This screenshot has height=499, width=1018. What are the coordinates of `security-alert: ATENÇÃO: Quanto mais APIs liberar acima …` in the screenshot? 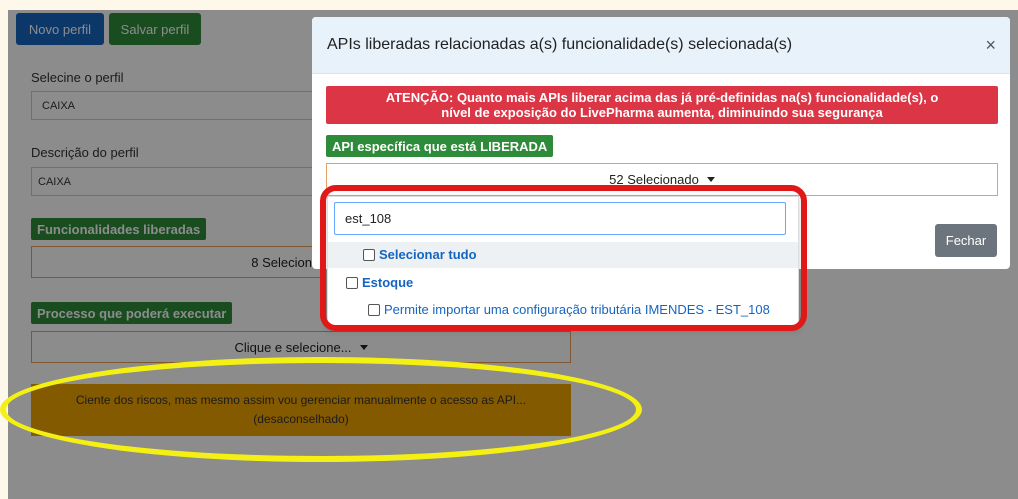 It's located at (662, 105).